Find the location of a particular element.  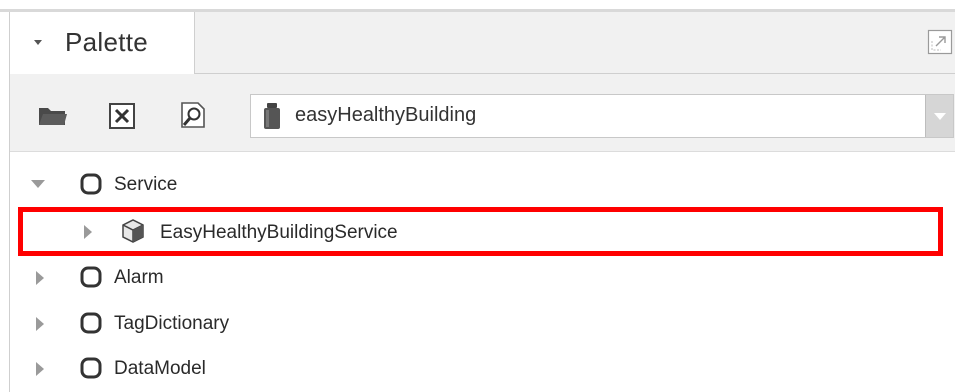

folder-open-icon is located at coordinates (53, 116).